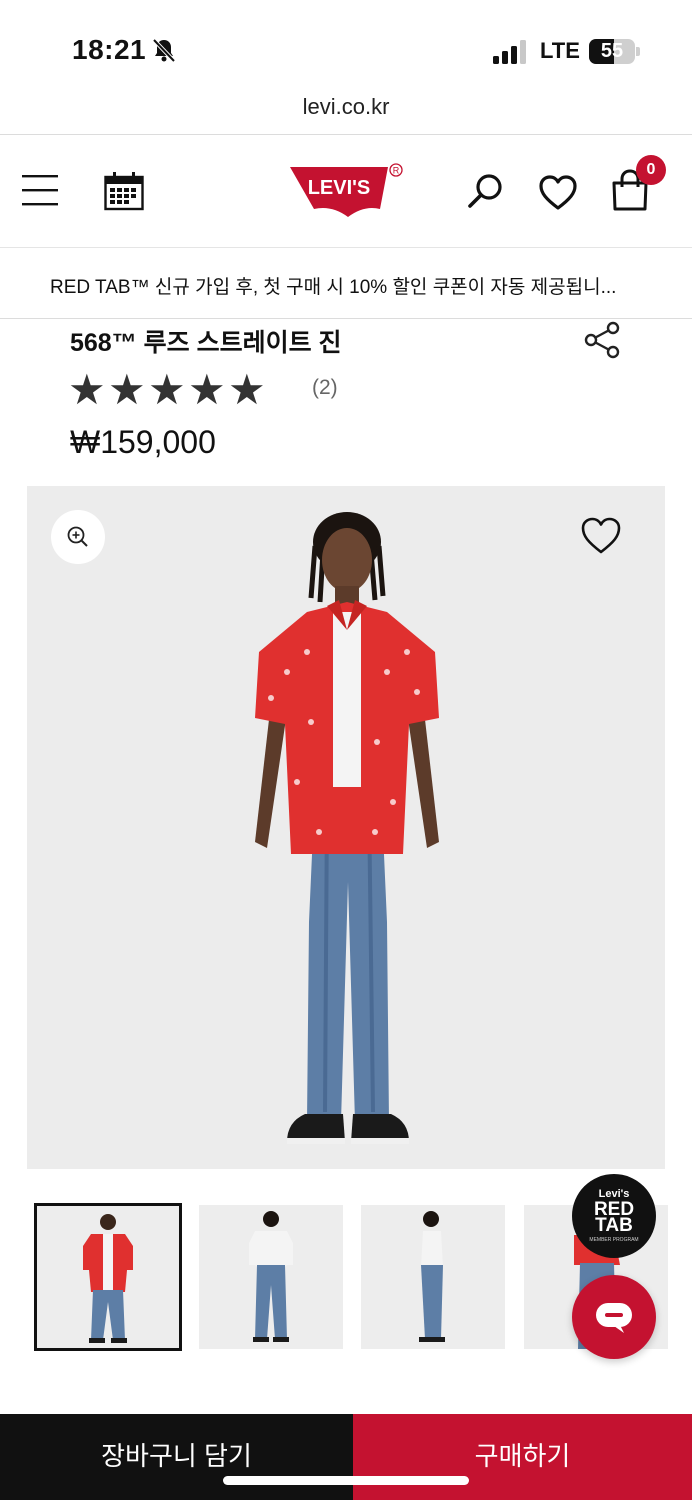 The width and height of the screenshot is (692, 1500). I want to click on battery-percent: 55, so click(612, 51).